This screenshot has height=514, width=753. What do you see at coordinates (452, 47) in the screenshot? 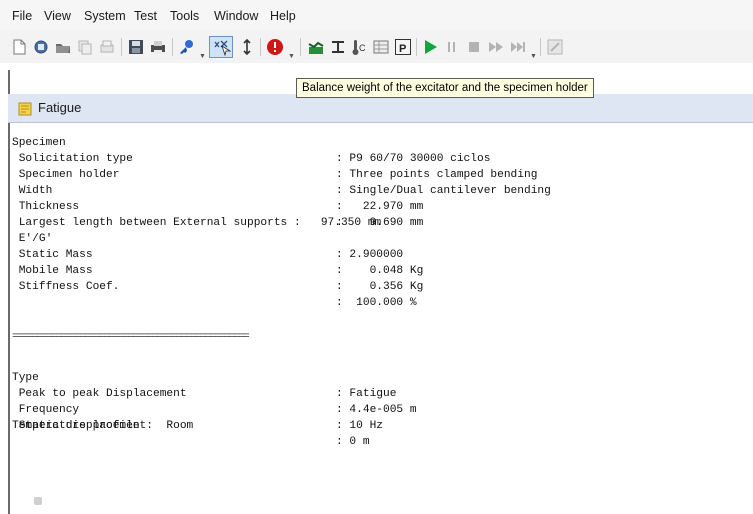
I see `pause-icon` at bounding box center [452, 47].